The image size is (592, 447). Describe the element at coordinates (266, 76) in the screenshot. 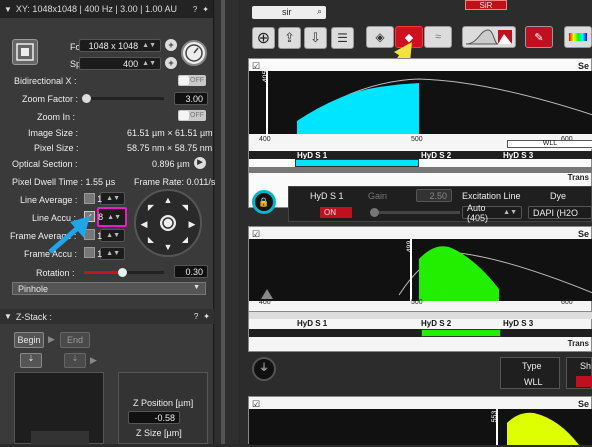

I see `laser-line-label-1: 405` at that location.